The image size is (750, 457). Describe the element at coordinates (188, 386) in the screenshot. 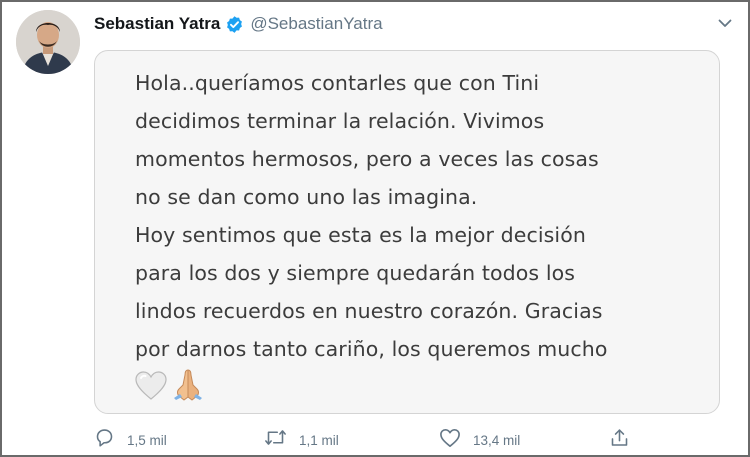

I see `folded-hands-icon` at that location.